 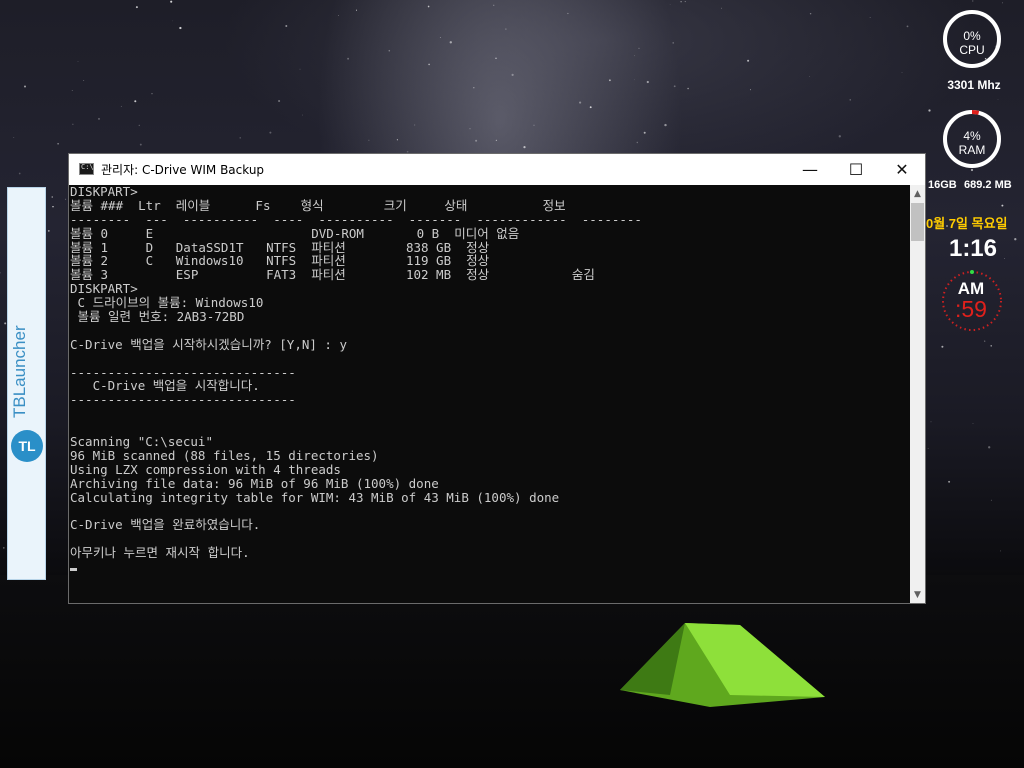 What do you see at coordinates (104, 289) in the screenshot?
I see `console-line: DISKPART>` at bounding box center [104, 289].